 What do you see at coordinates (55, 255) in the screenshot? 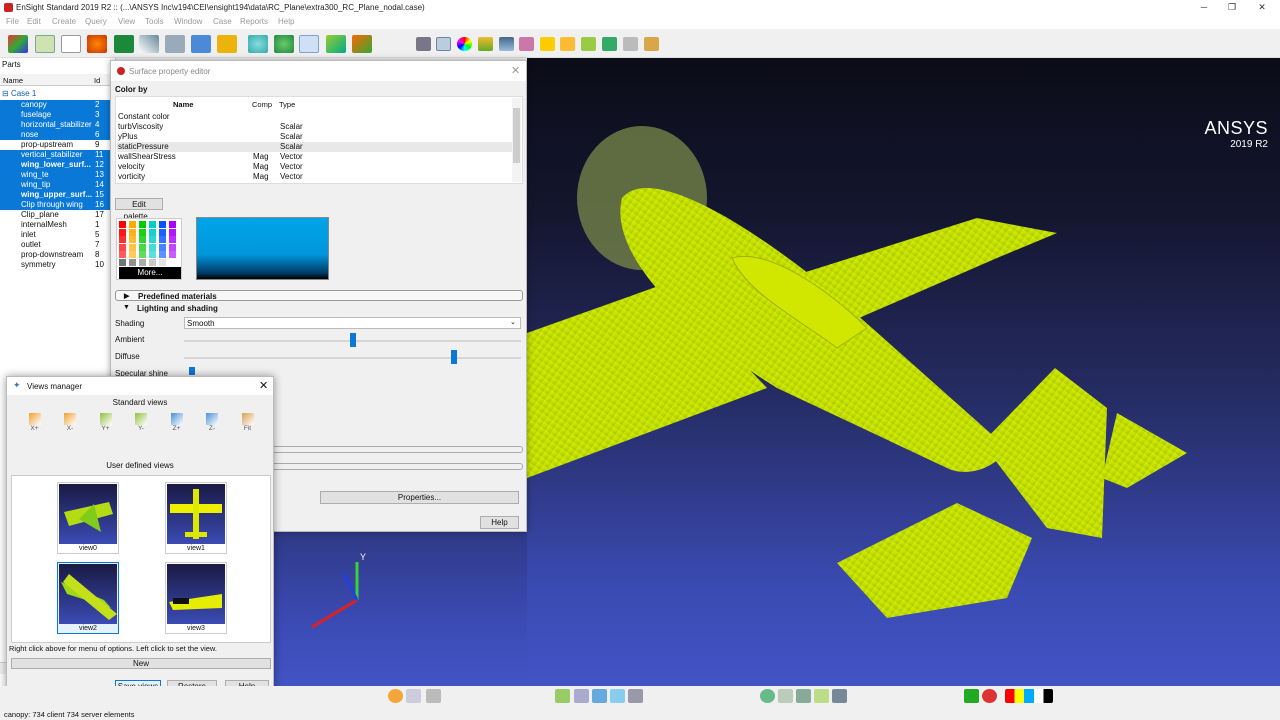
I see `part-row: prop-downstream 8` at bounding box center [55, 255].